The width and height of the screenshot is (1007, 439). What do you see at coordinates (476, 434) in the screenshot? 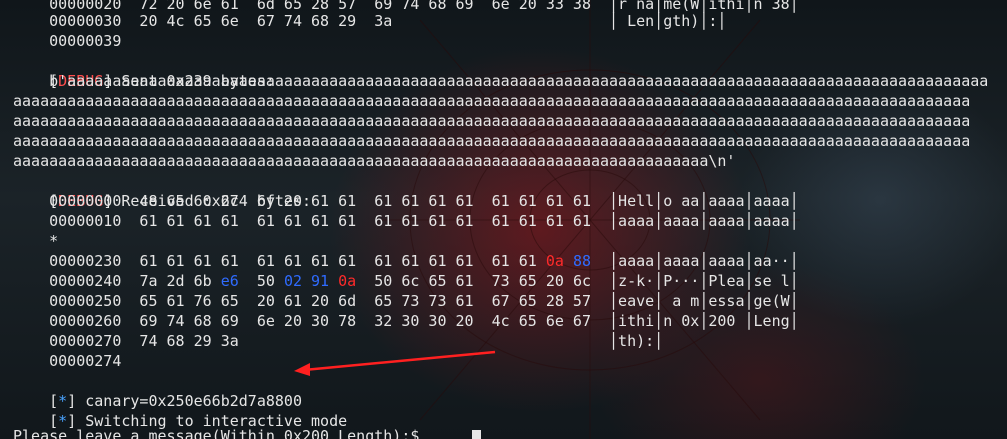
I see `text-cursor` at bounding box center [476, 434].